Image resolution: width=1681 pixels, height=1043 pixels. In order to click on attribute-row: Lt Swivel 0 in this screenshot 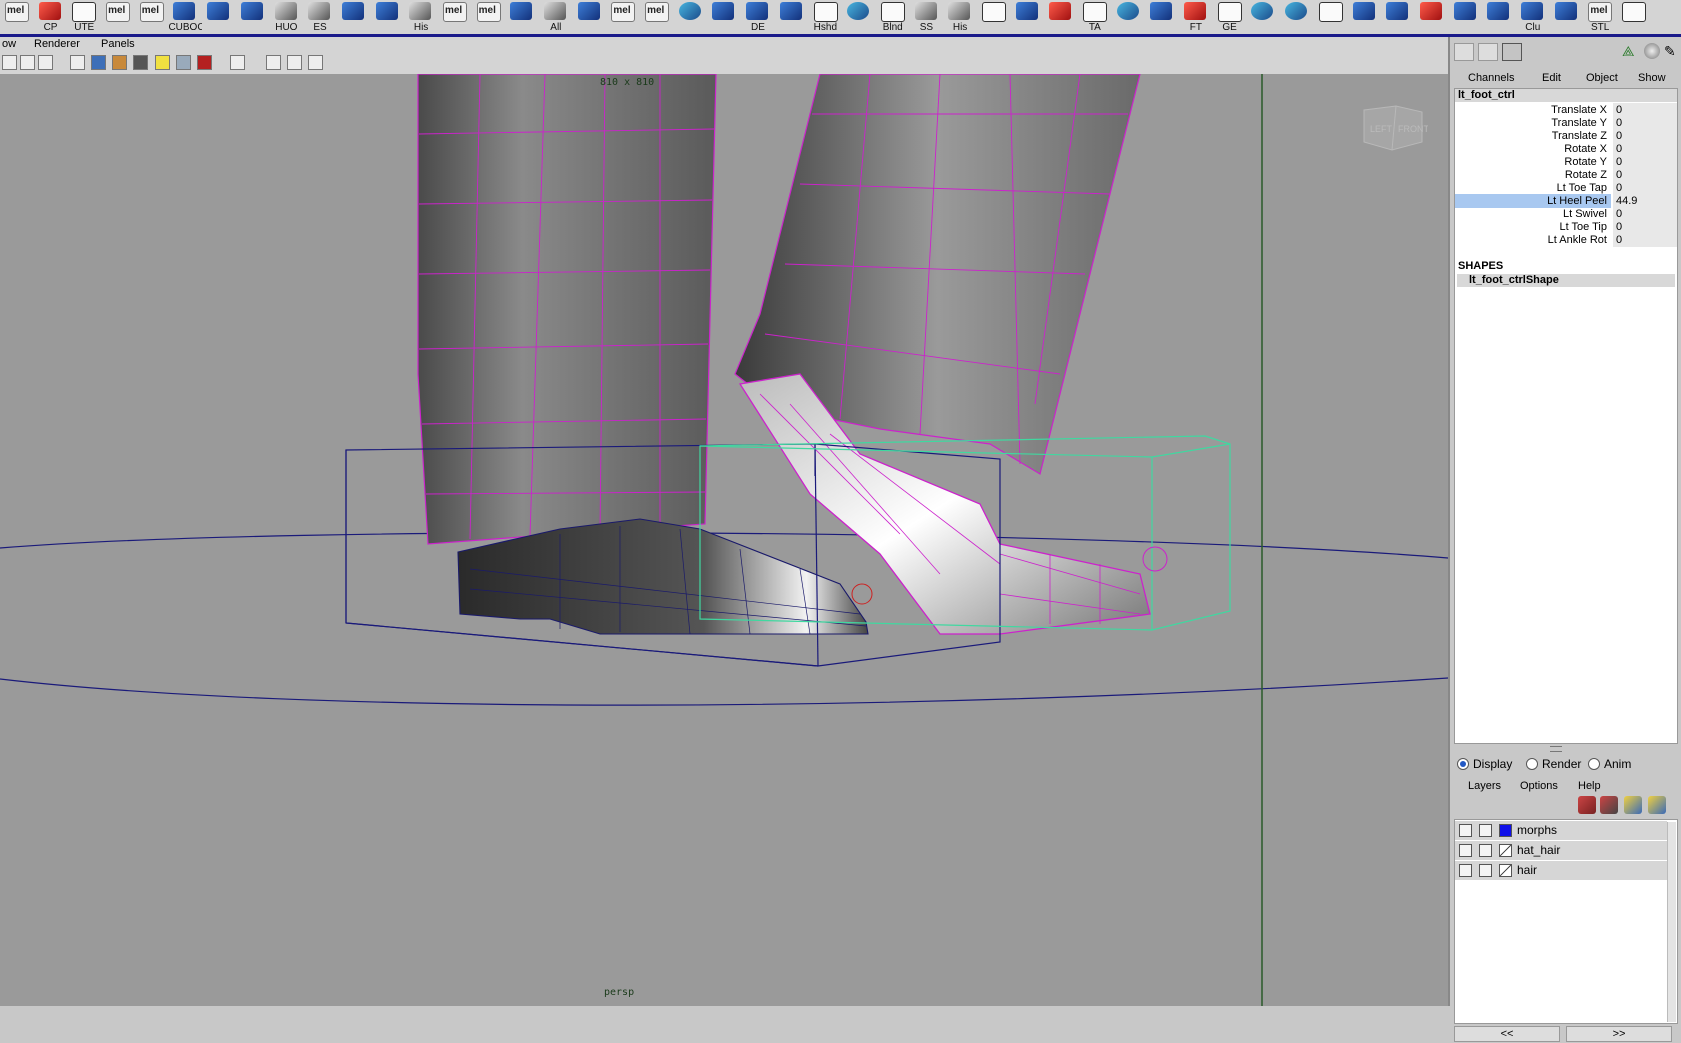, I will do `click(1566, 214)`.